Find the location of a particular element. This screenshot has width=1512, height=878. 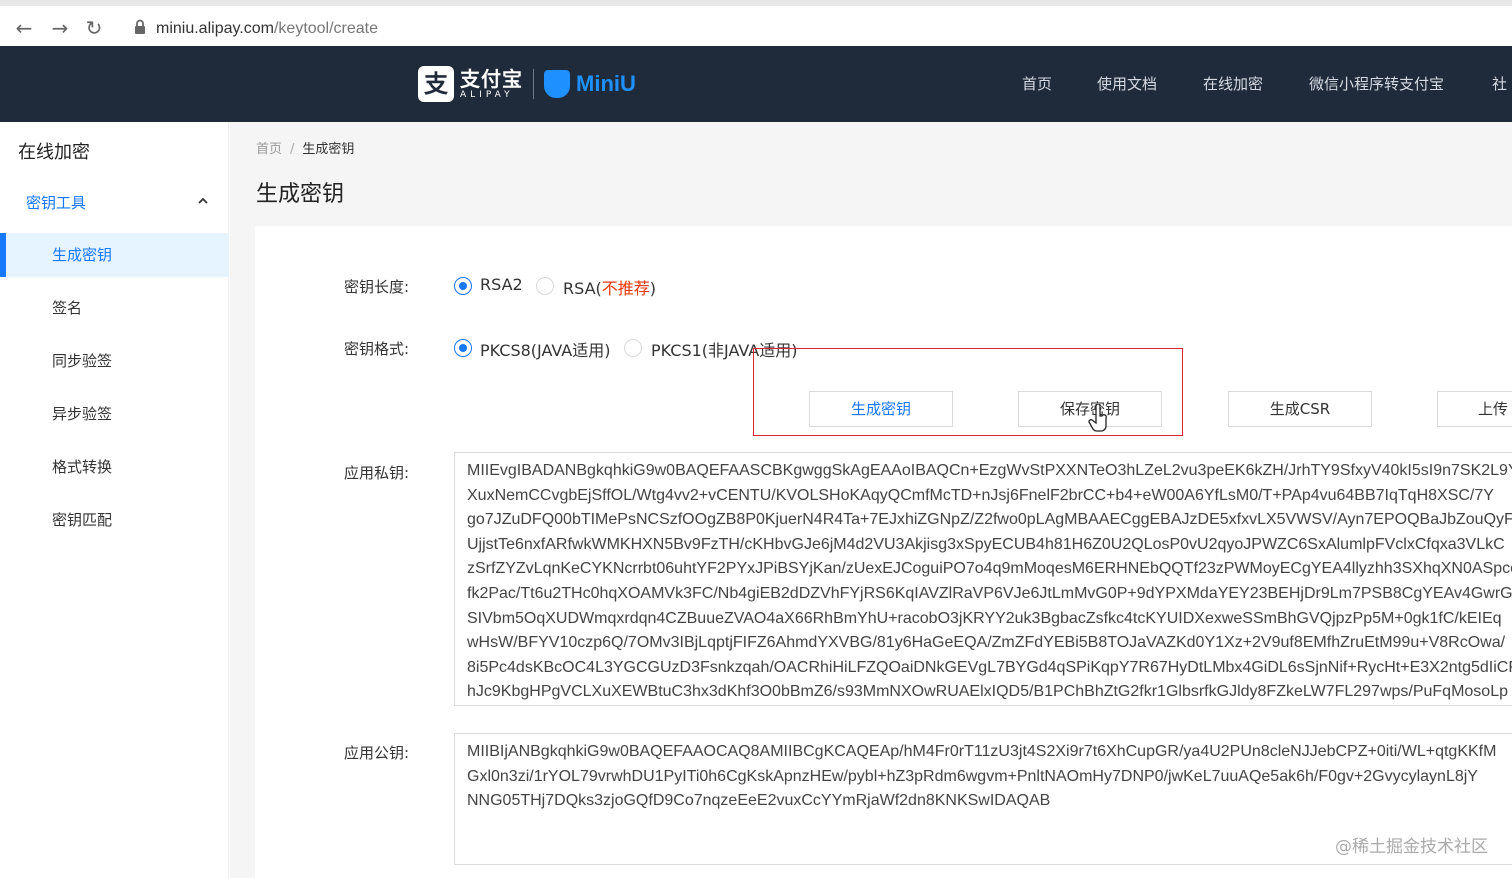

nav-wechat-convert: 微信小程序转支付宝 is located at coordinates (1376, 84).